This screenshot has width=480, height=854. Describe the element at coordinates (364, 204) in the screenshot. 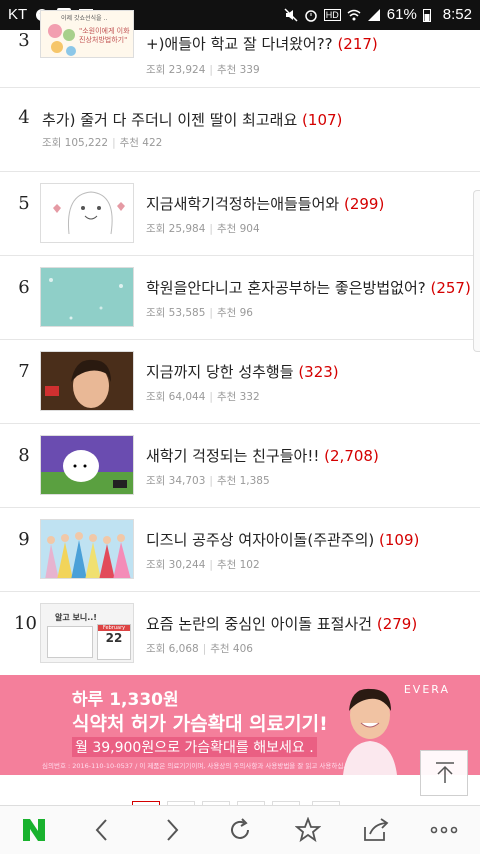

I see `comment-count: (299)` at that location.